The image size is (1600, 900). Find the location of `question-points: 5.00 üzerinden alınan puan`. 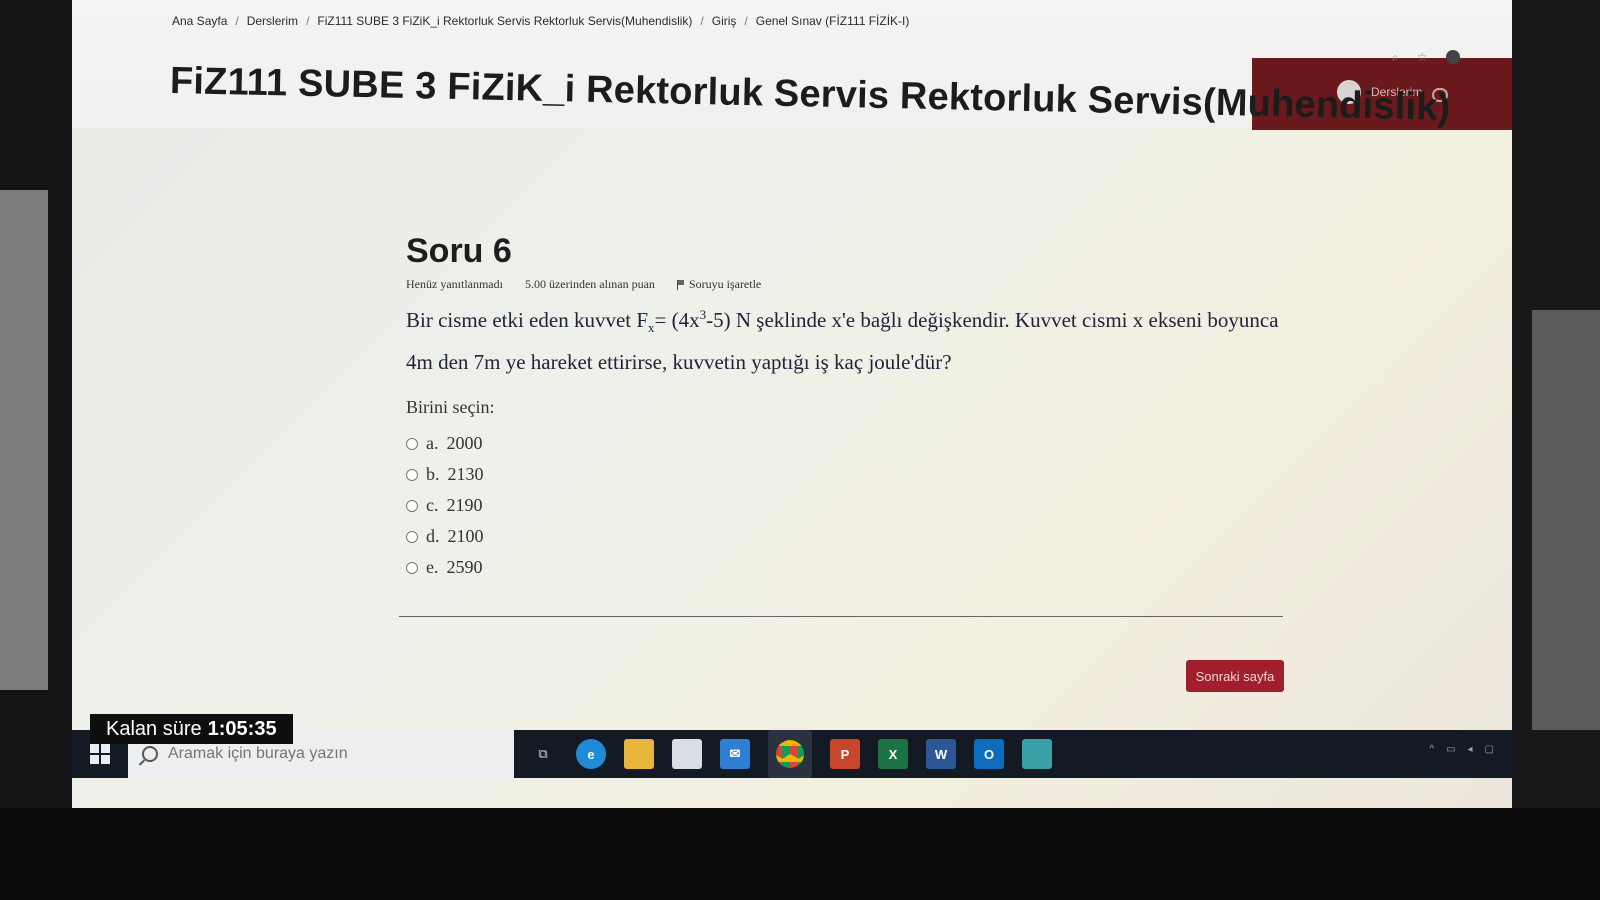

question-points: 5.00 üzerinden alınan puan is located at coordinates (589, 284).